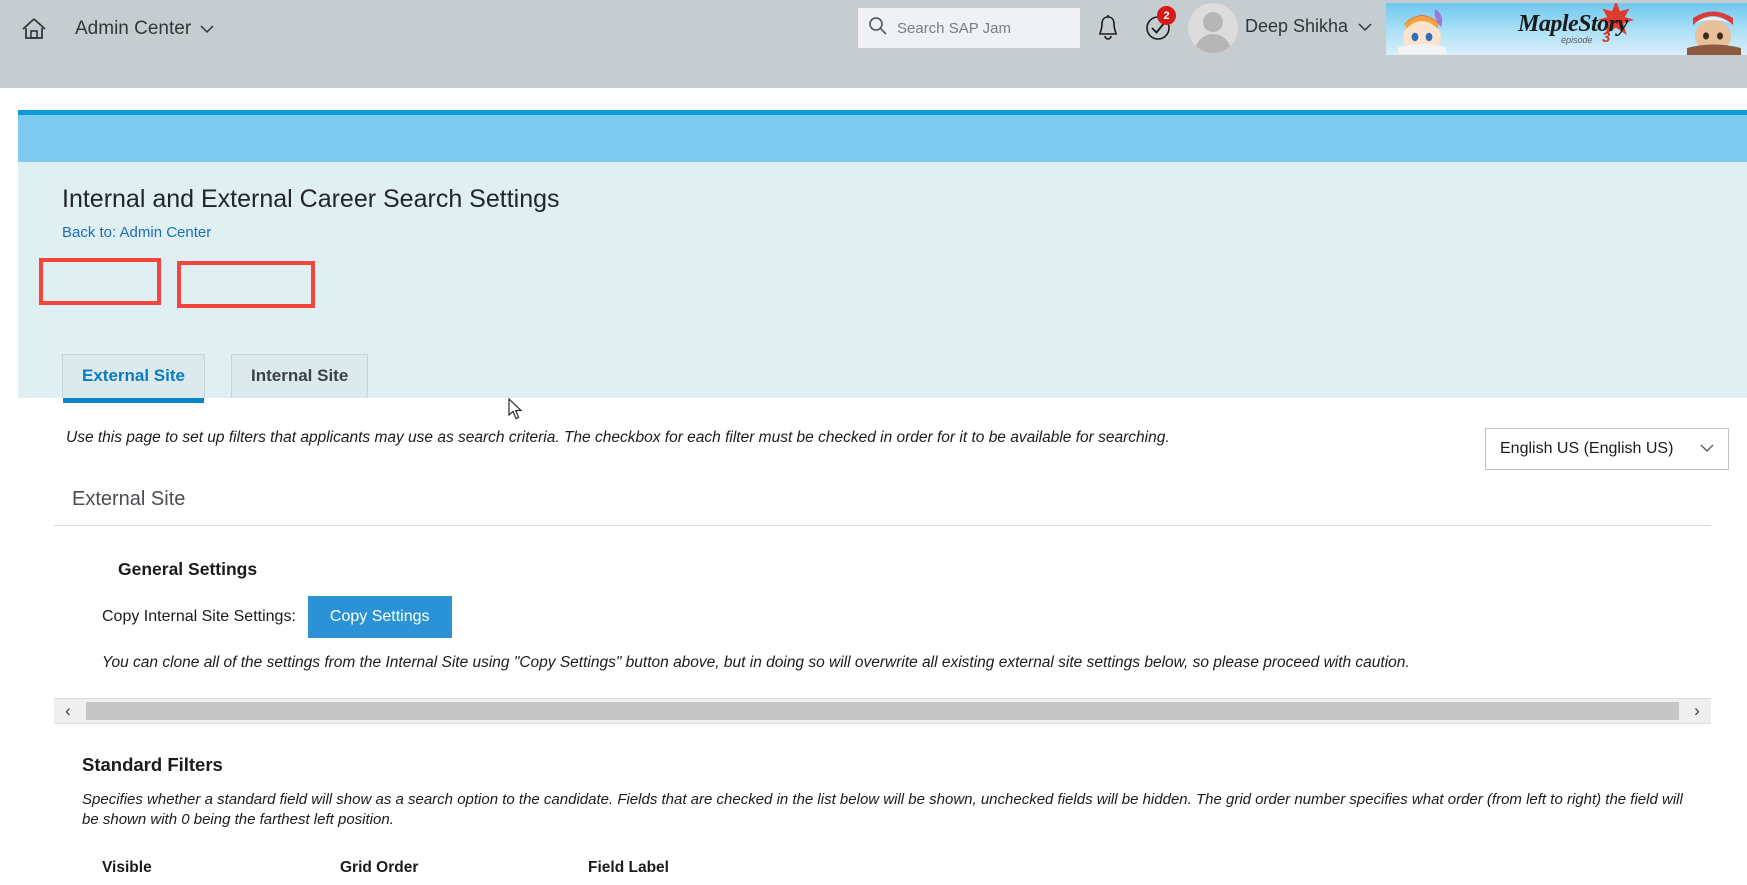  Describe the element at coordinates (1422, 32) in the screenshot. I see `banner-character-left` at that location.